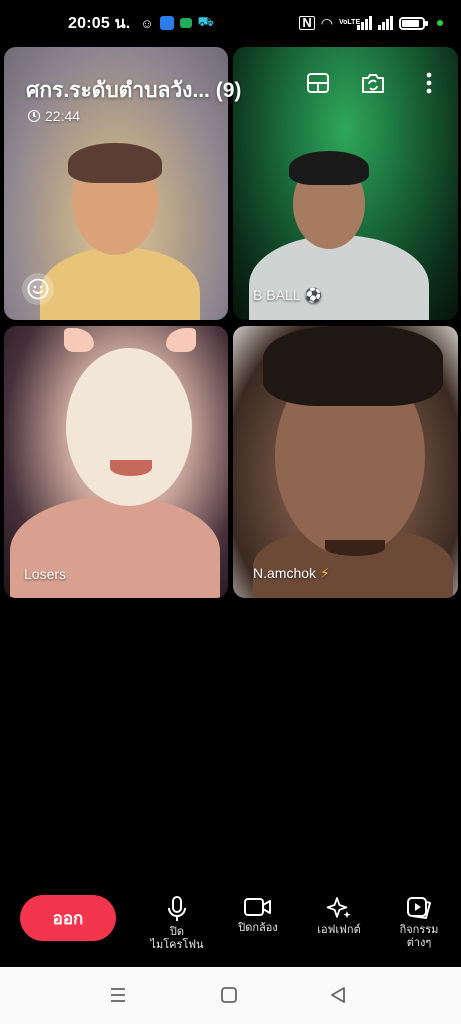  Describe the element at coordinates (258, 928) in the screenshot. I see `turn-off-camera-label: ปิดกล้อง` at that location.